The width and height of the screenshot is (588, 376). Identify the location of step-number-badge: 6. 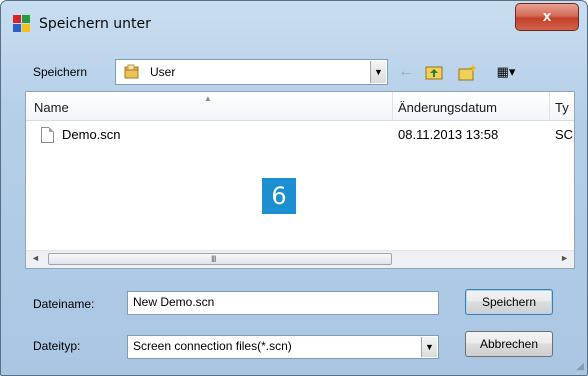
(279, 196).